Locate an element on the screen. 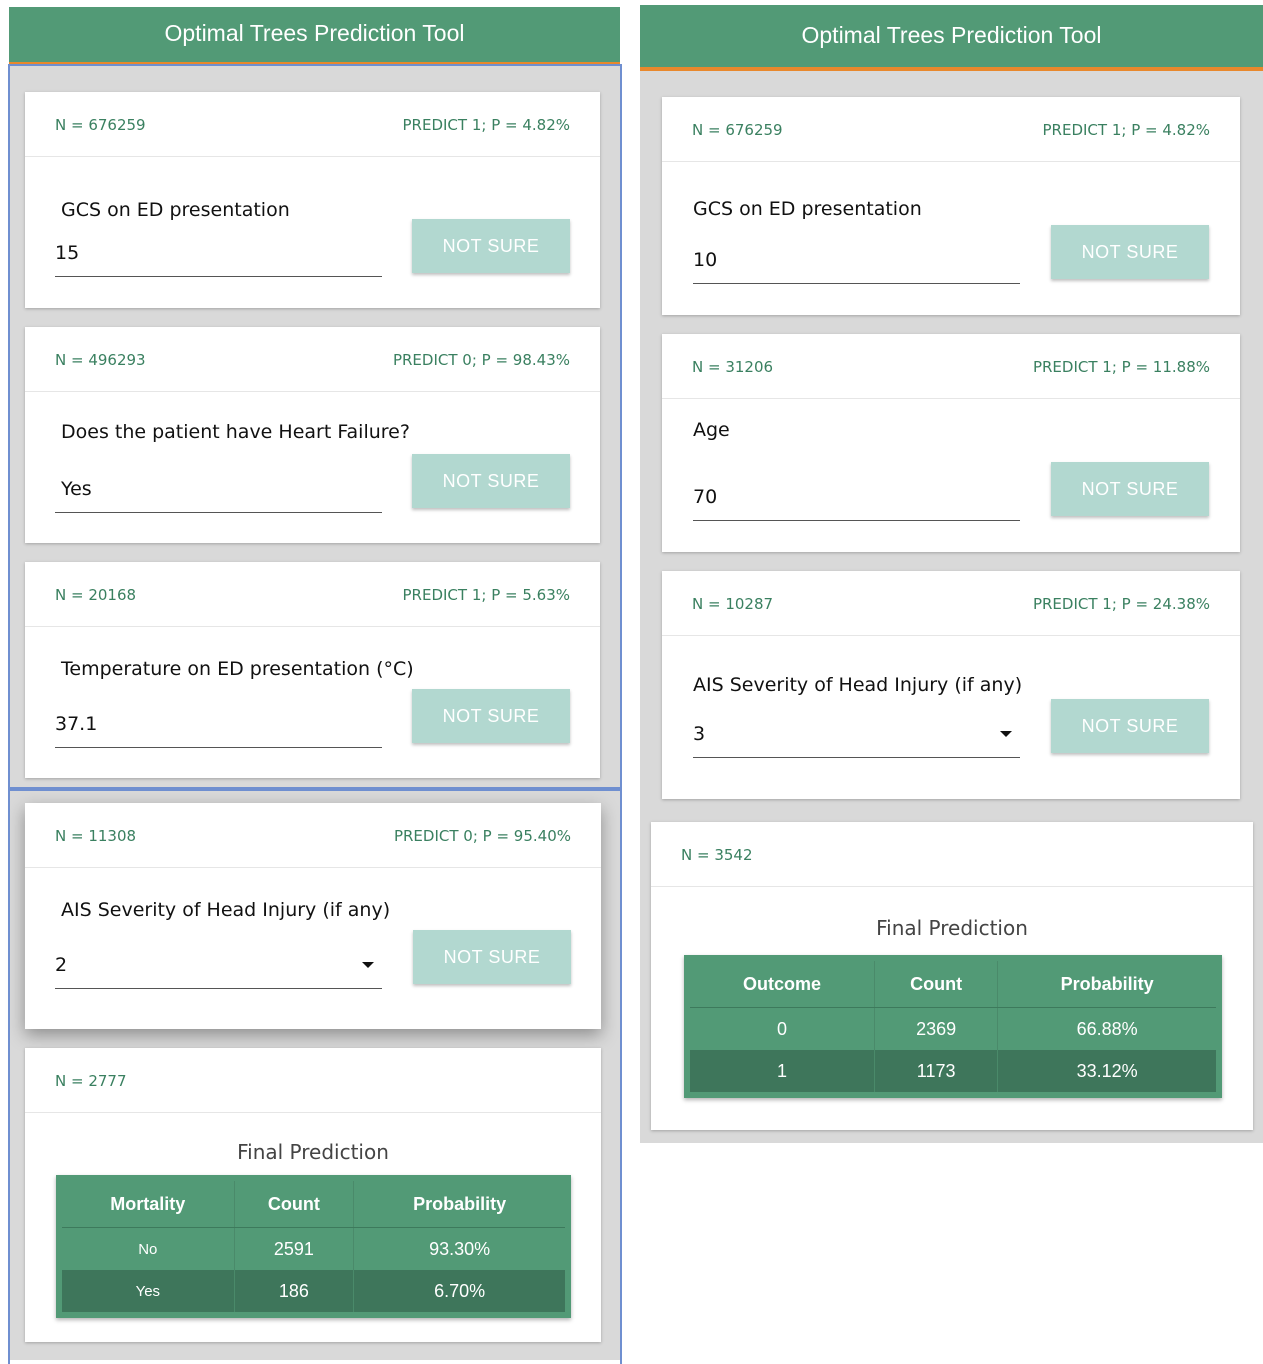  table-row: 0 2369 66.88% is located at coordinates (953, 1028).